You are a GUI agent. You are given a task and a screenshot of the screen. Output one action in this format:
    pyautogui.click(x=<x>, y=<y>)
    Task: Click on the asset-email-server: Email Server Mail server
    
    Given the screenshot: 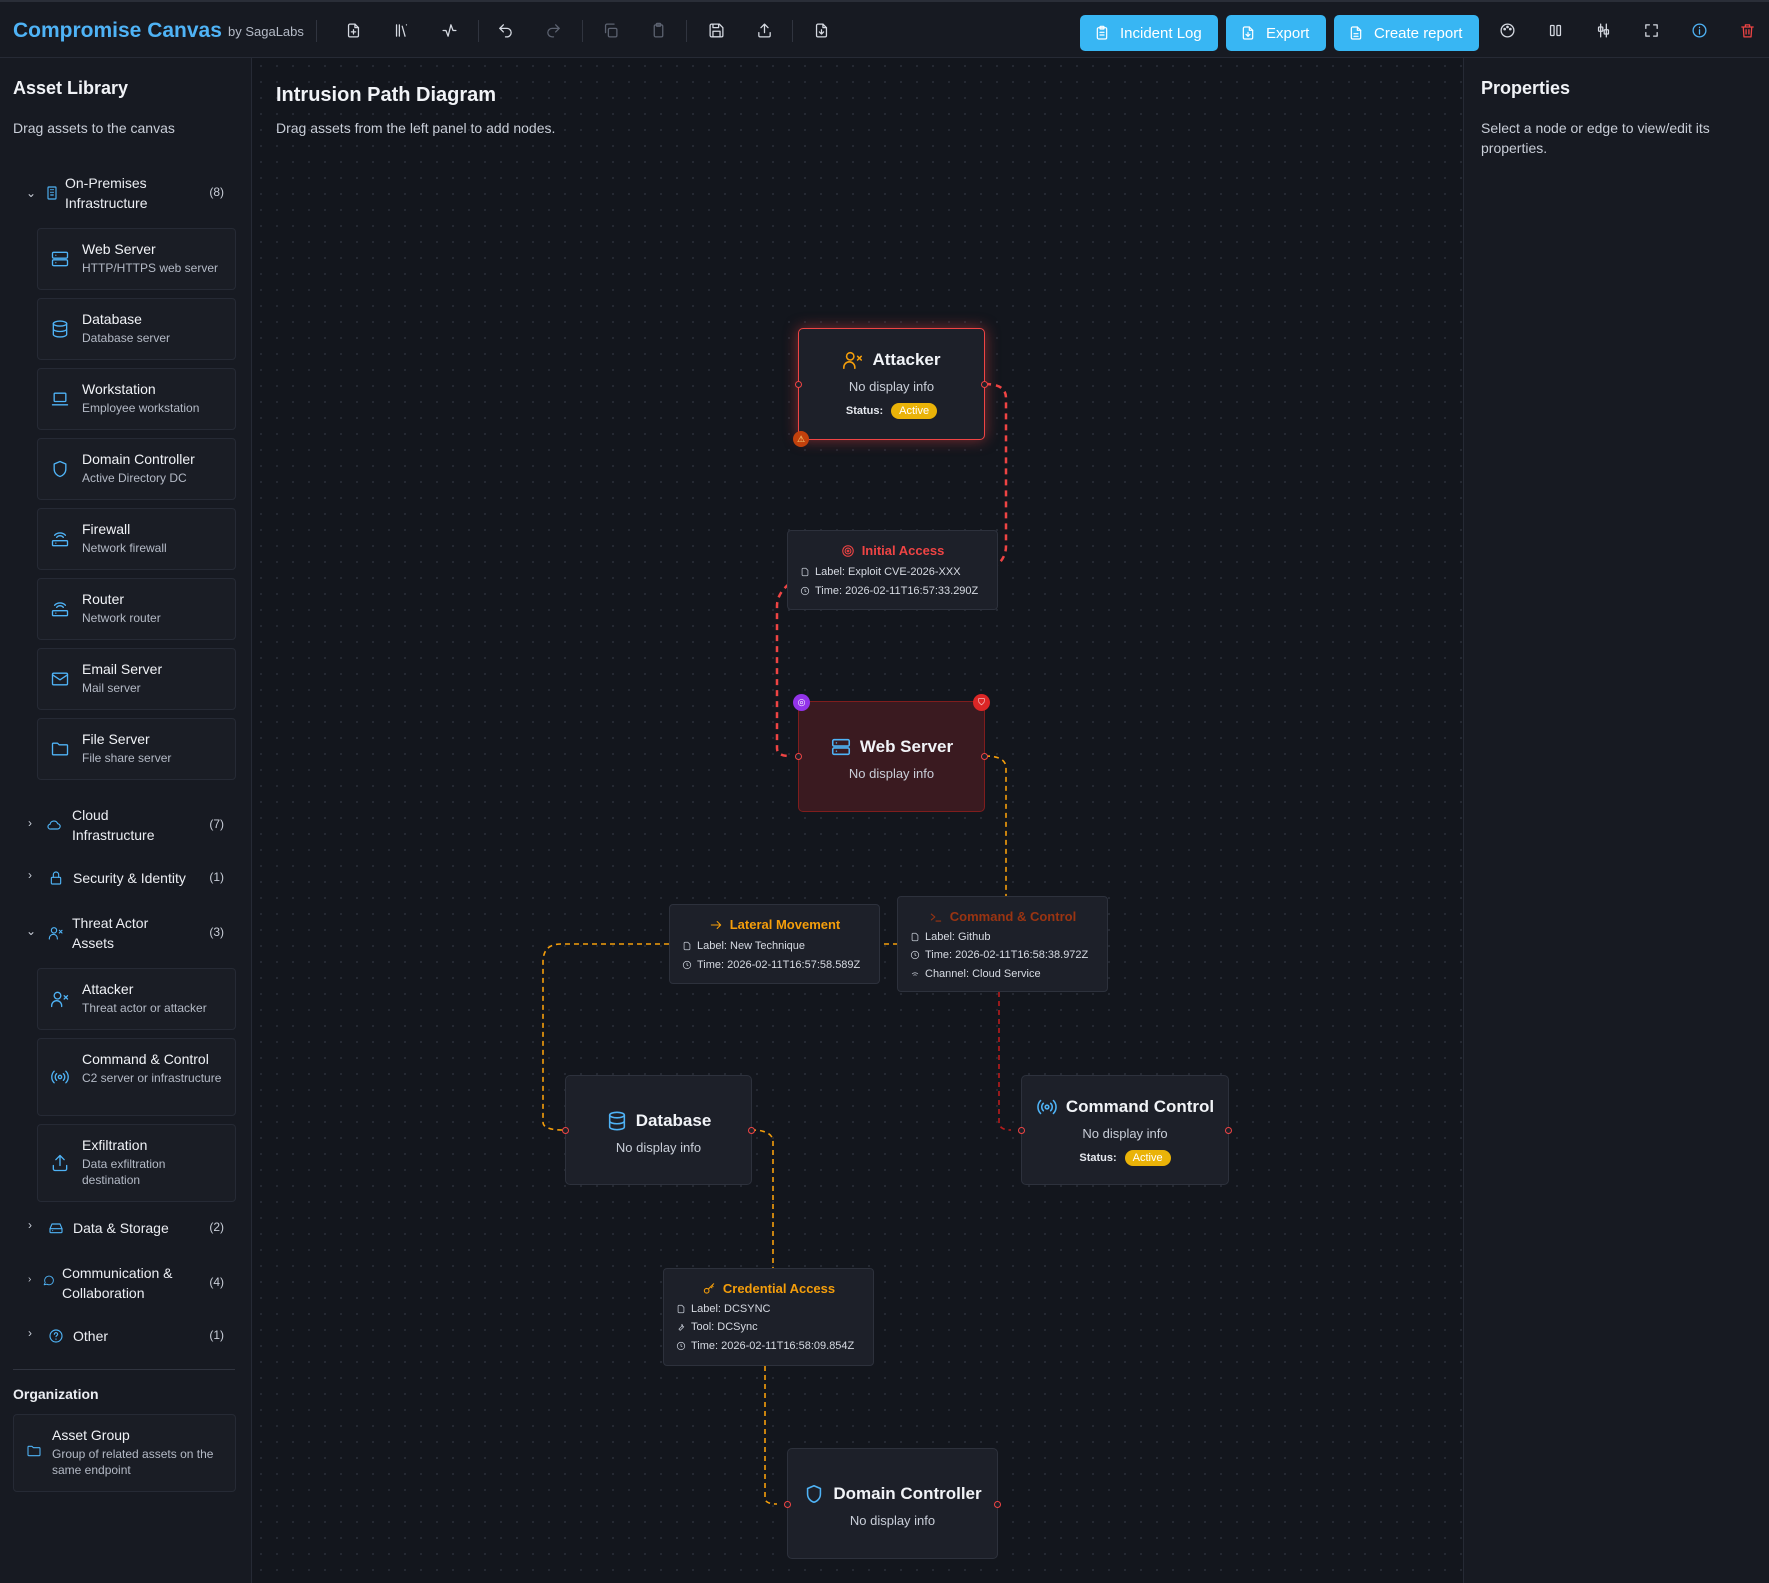 What is the action you would take?
    pyautogui.click(x=136, y=679)
    